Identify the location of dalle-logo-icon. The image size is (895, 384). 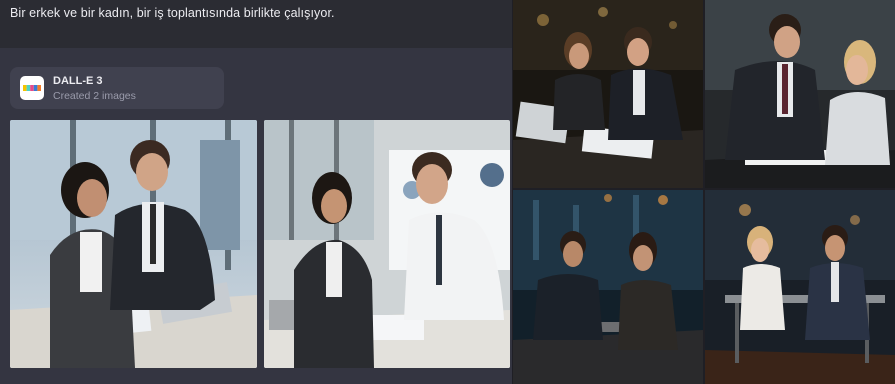
(32, 88).